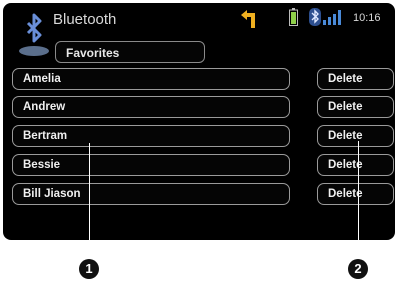 This screenshot has width=396, height=289. Describe the element at coordinates (355, 79) in the screenshot. I see `delete-button-amelia: Delete` at that location.